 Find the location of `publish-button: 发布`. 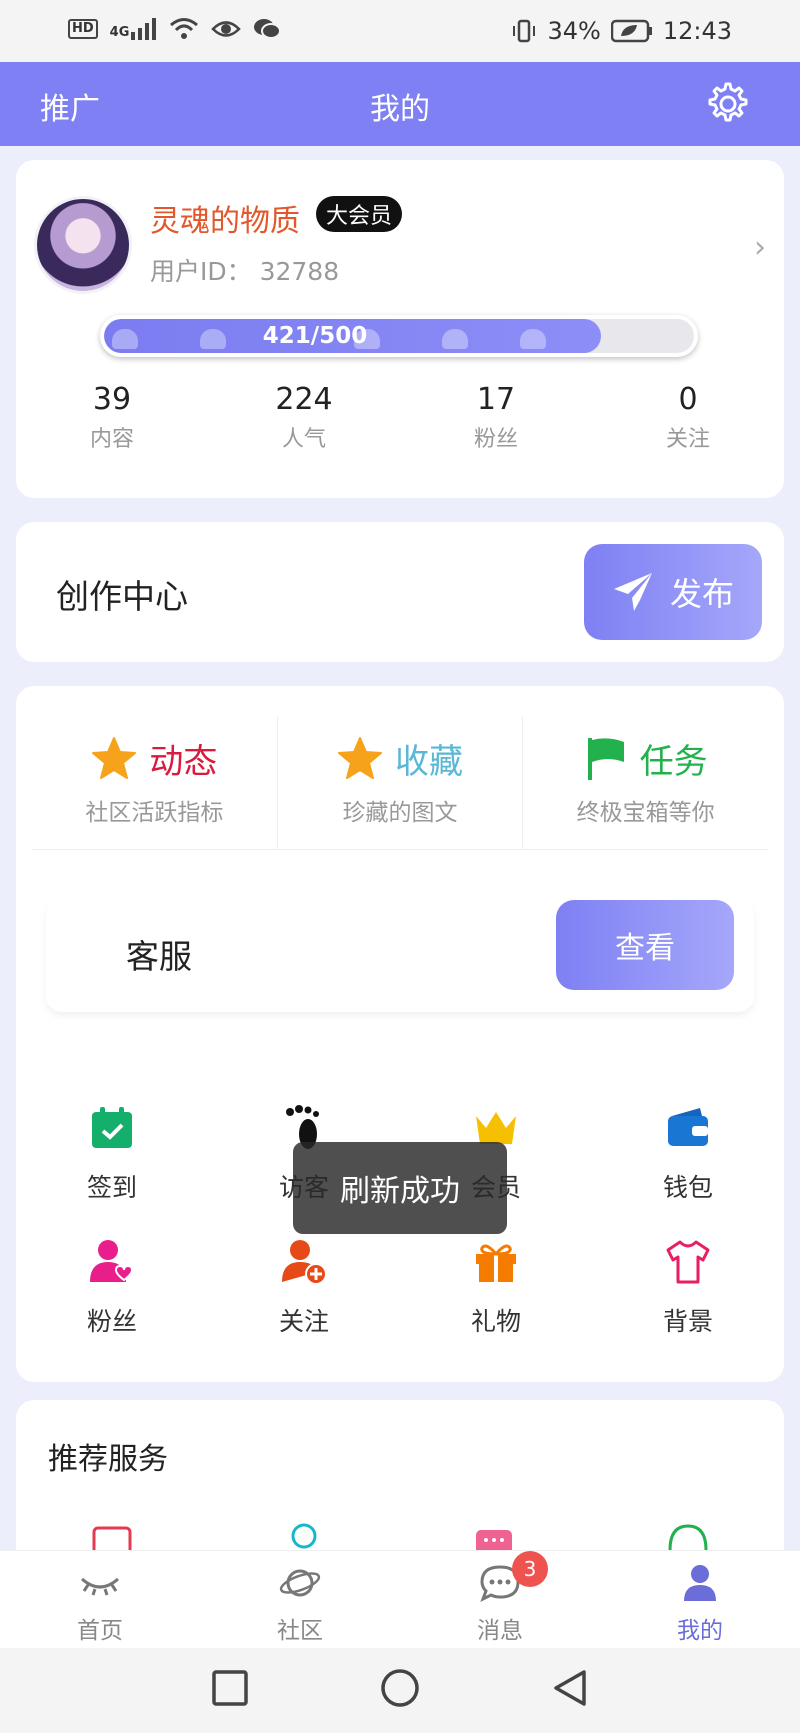

publish-button: 发布 is located at coordinates (673, 592).